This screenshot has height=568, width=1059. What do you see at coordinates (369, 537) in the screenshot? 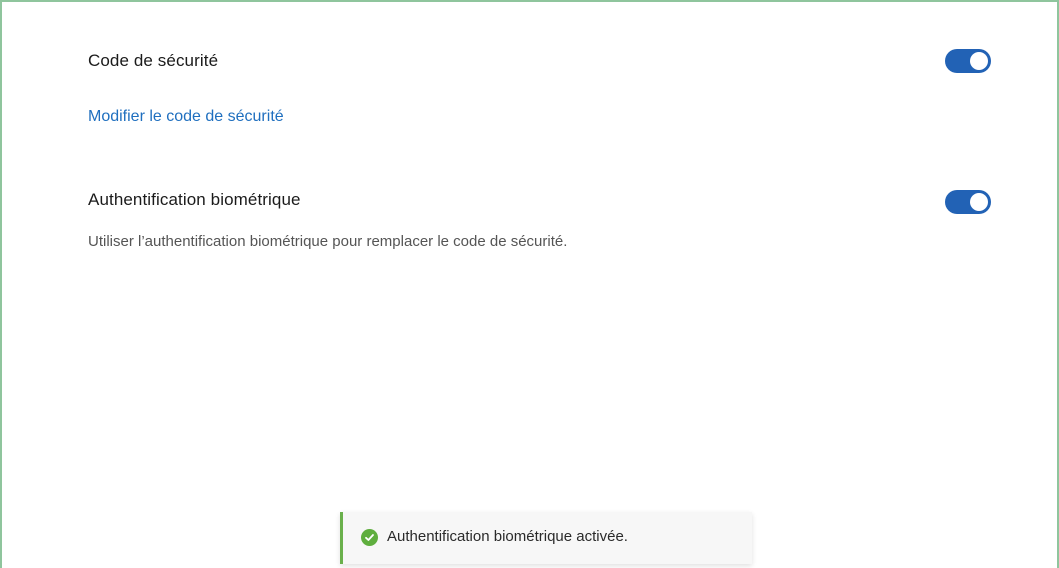
I see `check-circle-icon` at bounding box center [369, 537].